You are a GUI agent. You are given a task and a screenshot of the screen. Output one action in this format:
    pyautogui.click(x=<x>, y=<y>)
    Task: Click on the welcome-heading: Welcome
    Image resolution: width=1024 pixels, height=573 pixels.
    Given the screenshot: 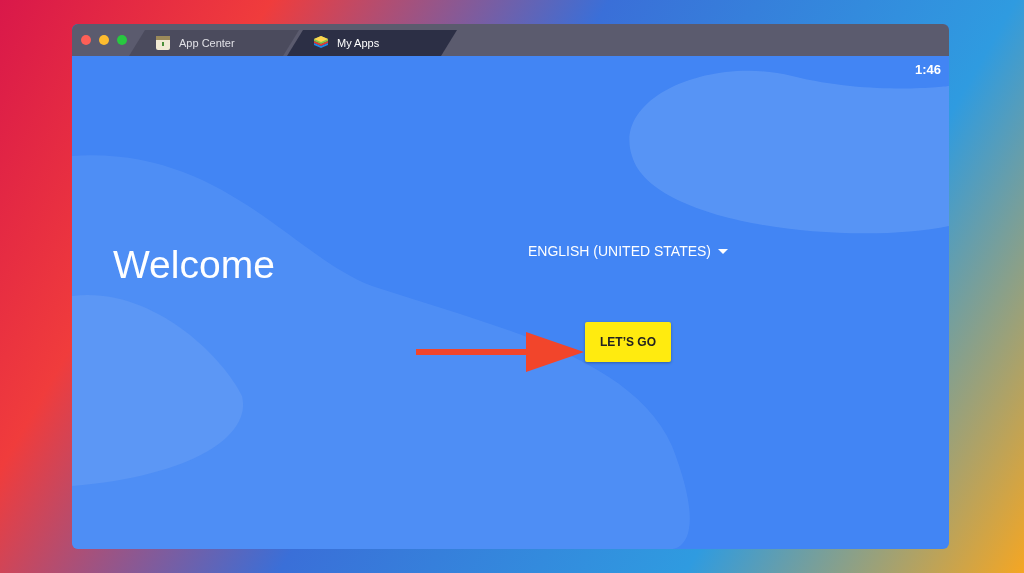 What is the action you would take?
    pyautogui.click(x=194, y=265)
    